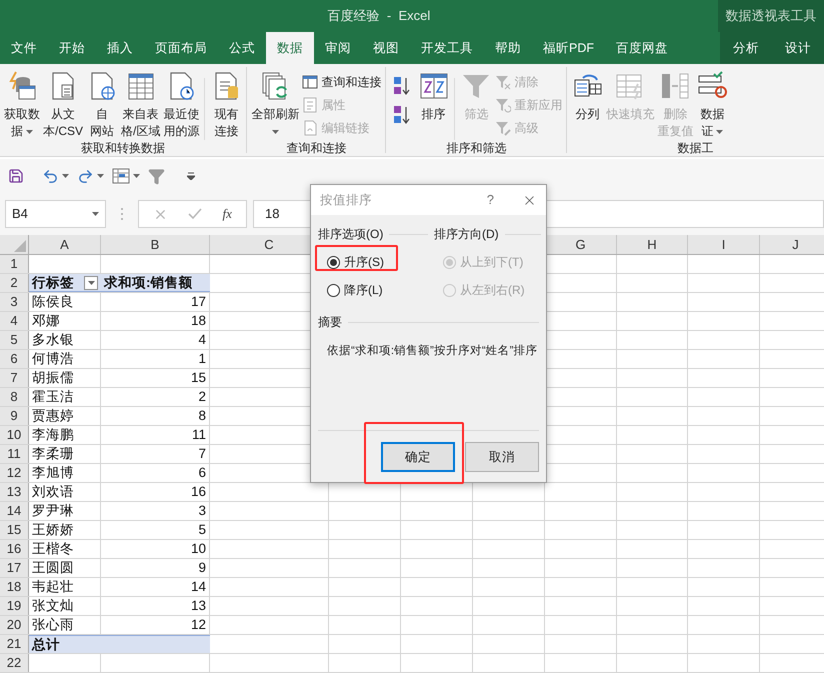  I want to click on table-cell: 张文灿, so click(53, 606).